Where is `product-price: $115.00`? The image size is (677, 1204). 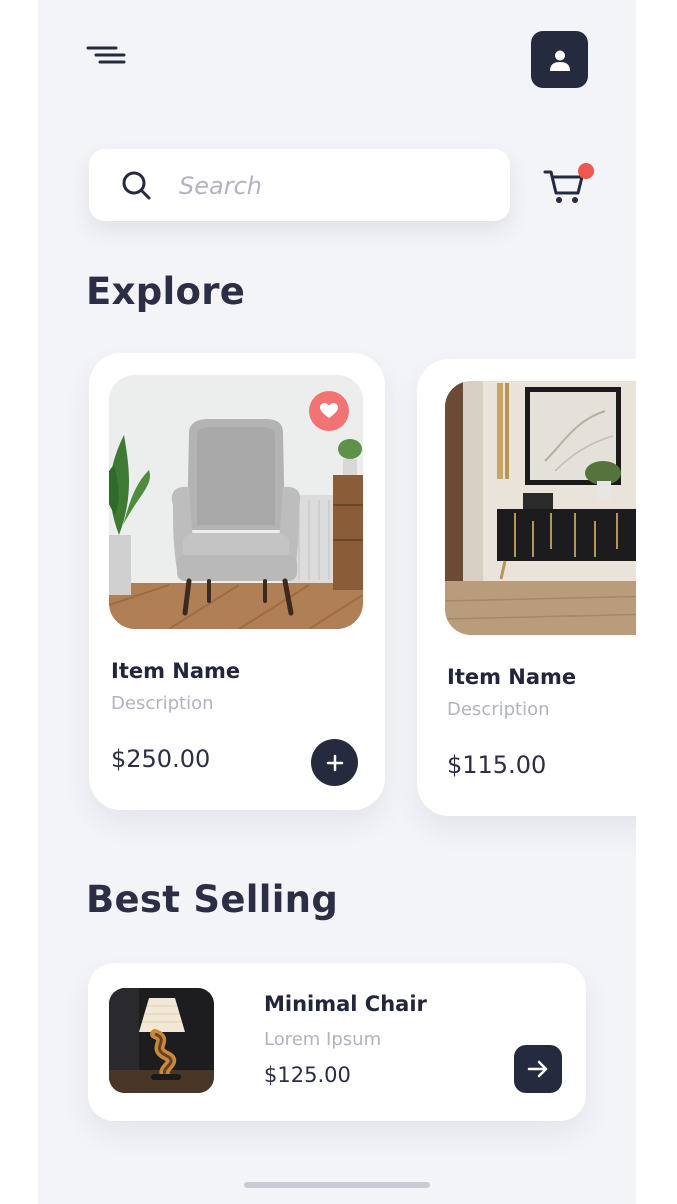
product-price: $115.00 is located at coordinates (497, 765).